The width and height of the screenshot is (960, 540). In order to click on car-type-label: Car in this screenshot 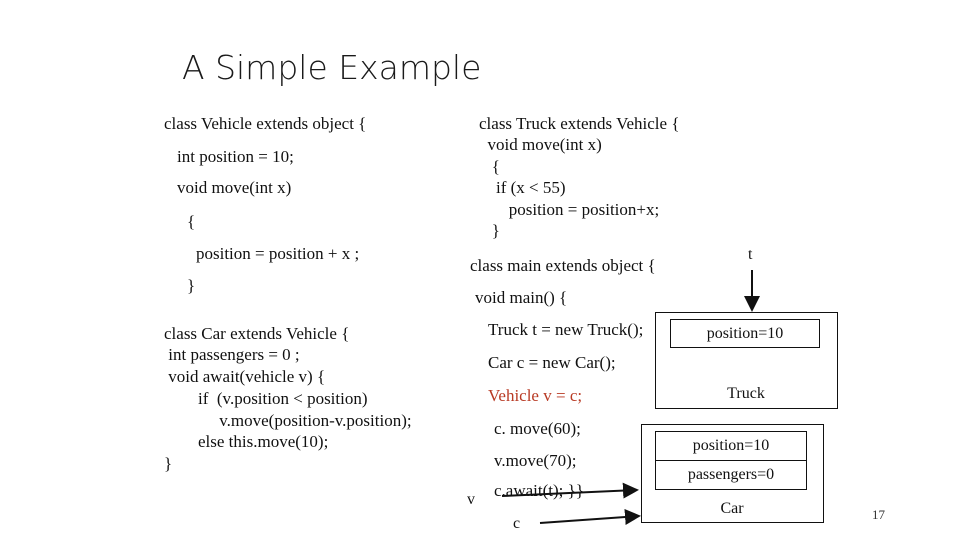, I will do `click(732, 508)`.